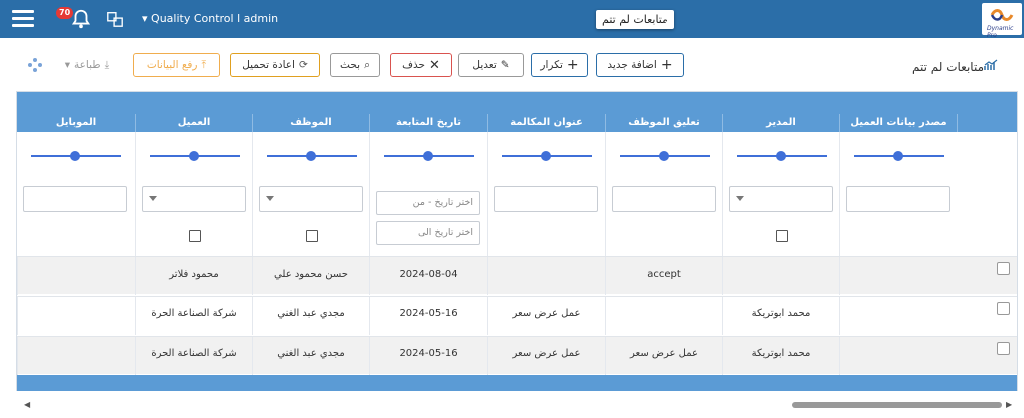  Describe the element at coordinates (1000, 32) in the screenshot. I see `logo-text: Dynamic Pro` at that location.